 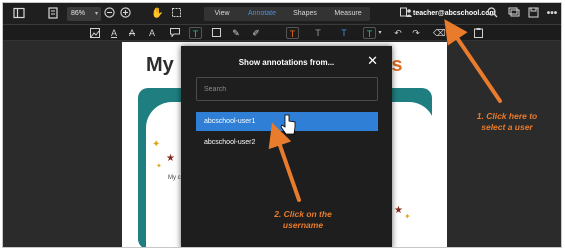 What do you see at coordinates (132, 33) in the screenshot?
I see `strikeout-tool-icon: A` at bounding box center [132, 33].